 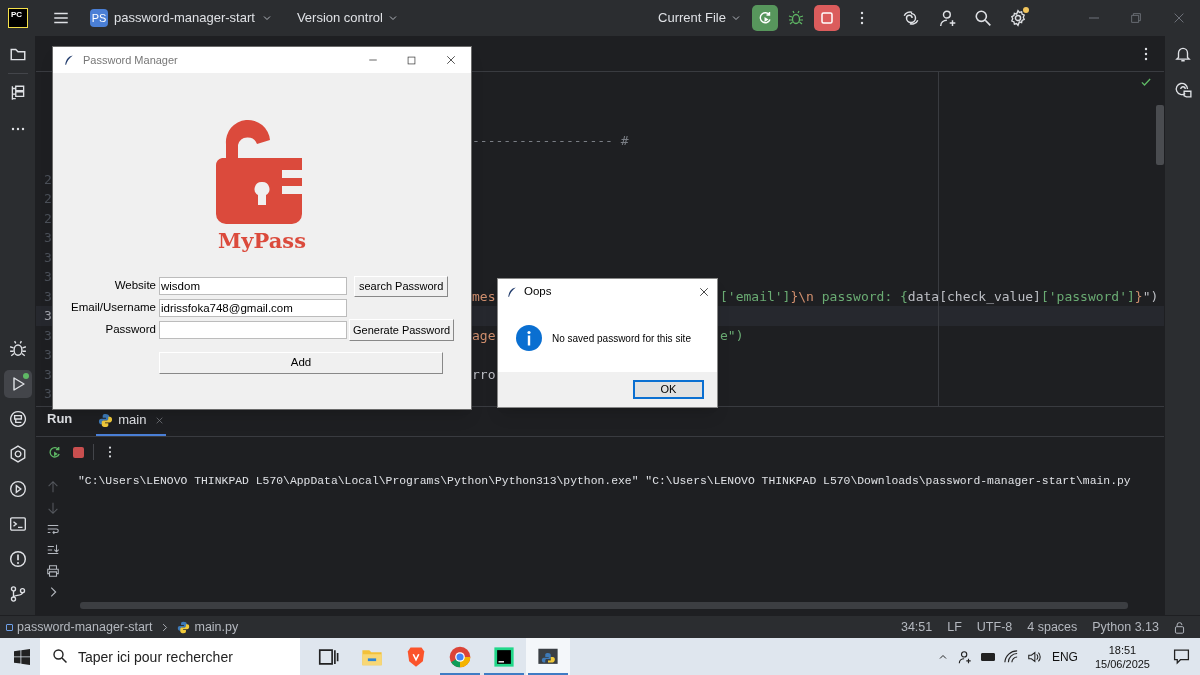 I want to click on status-item: LF, so click(x=954, y=627).